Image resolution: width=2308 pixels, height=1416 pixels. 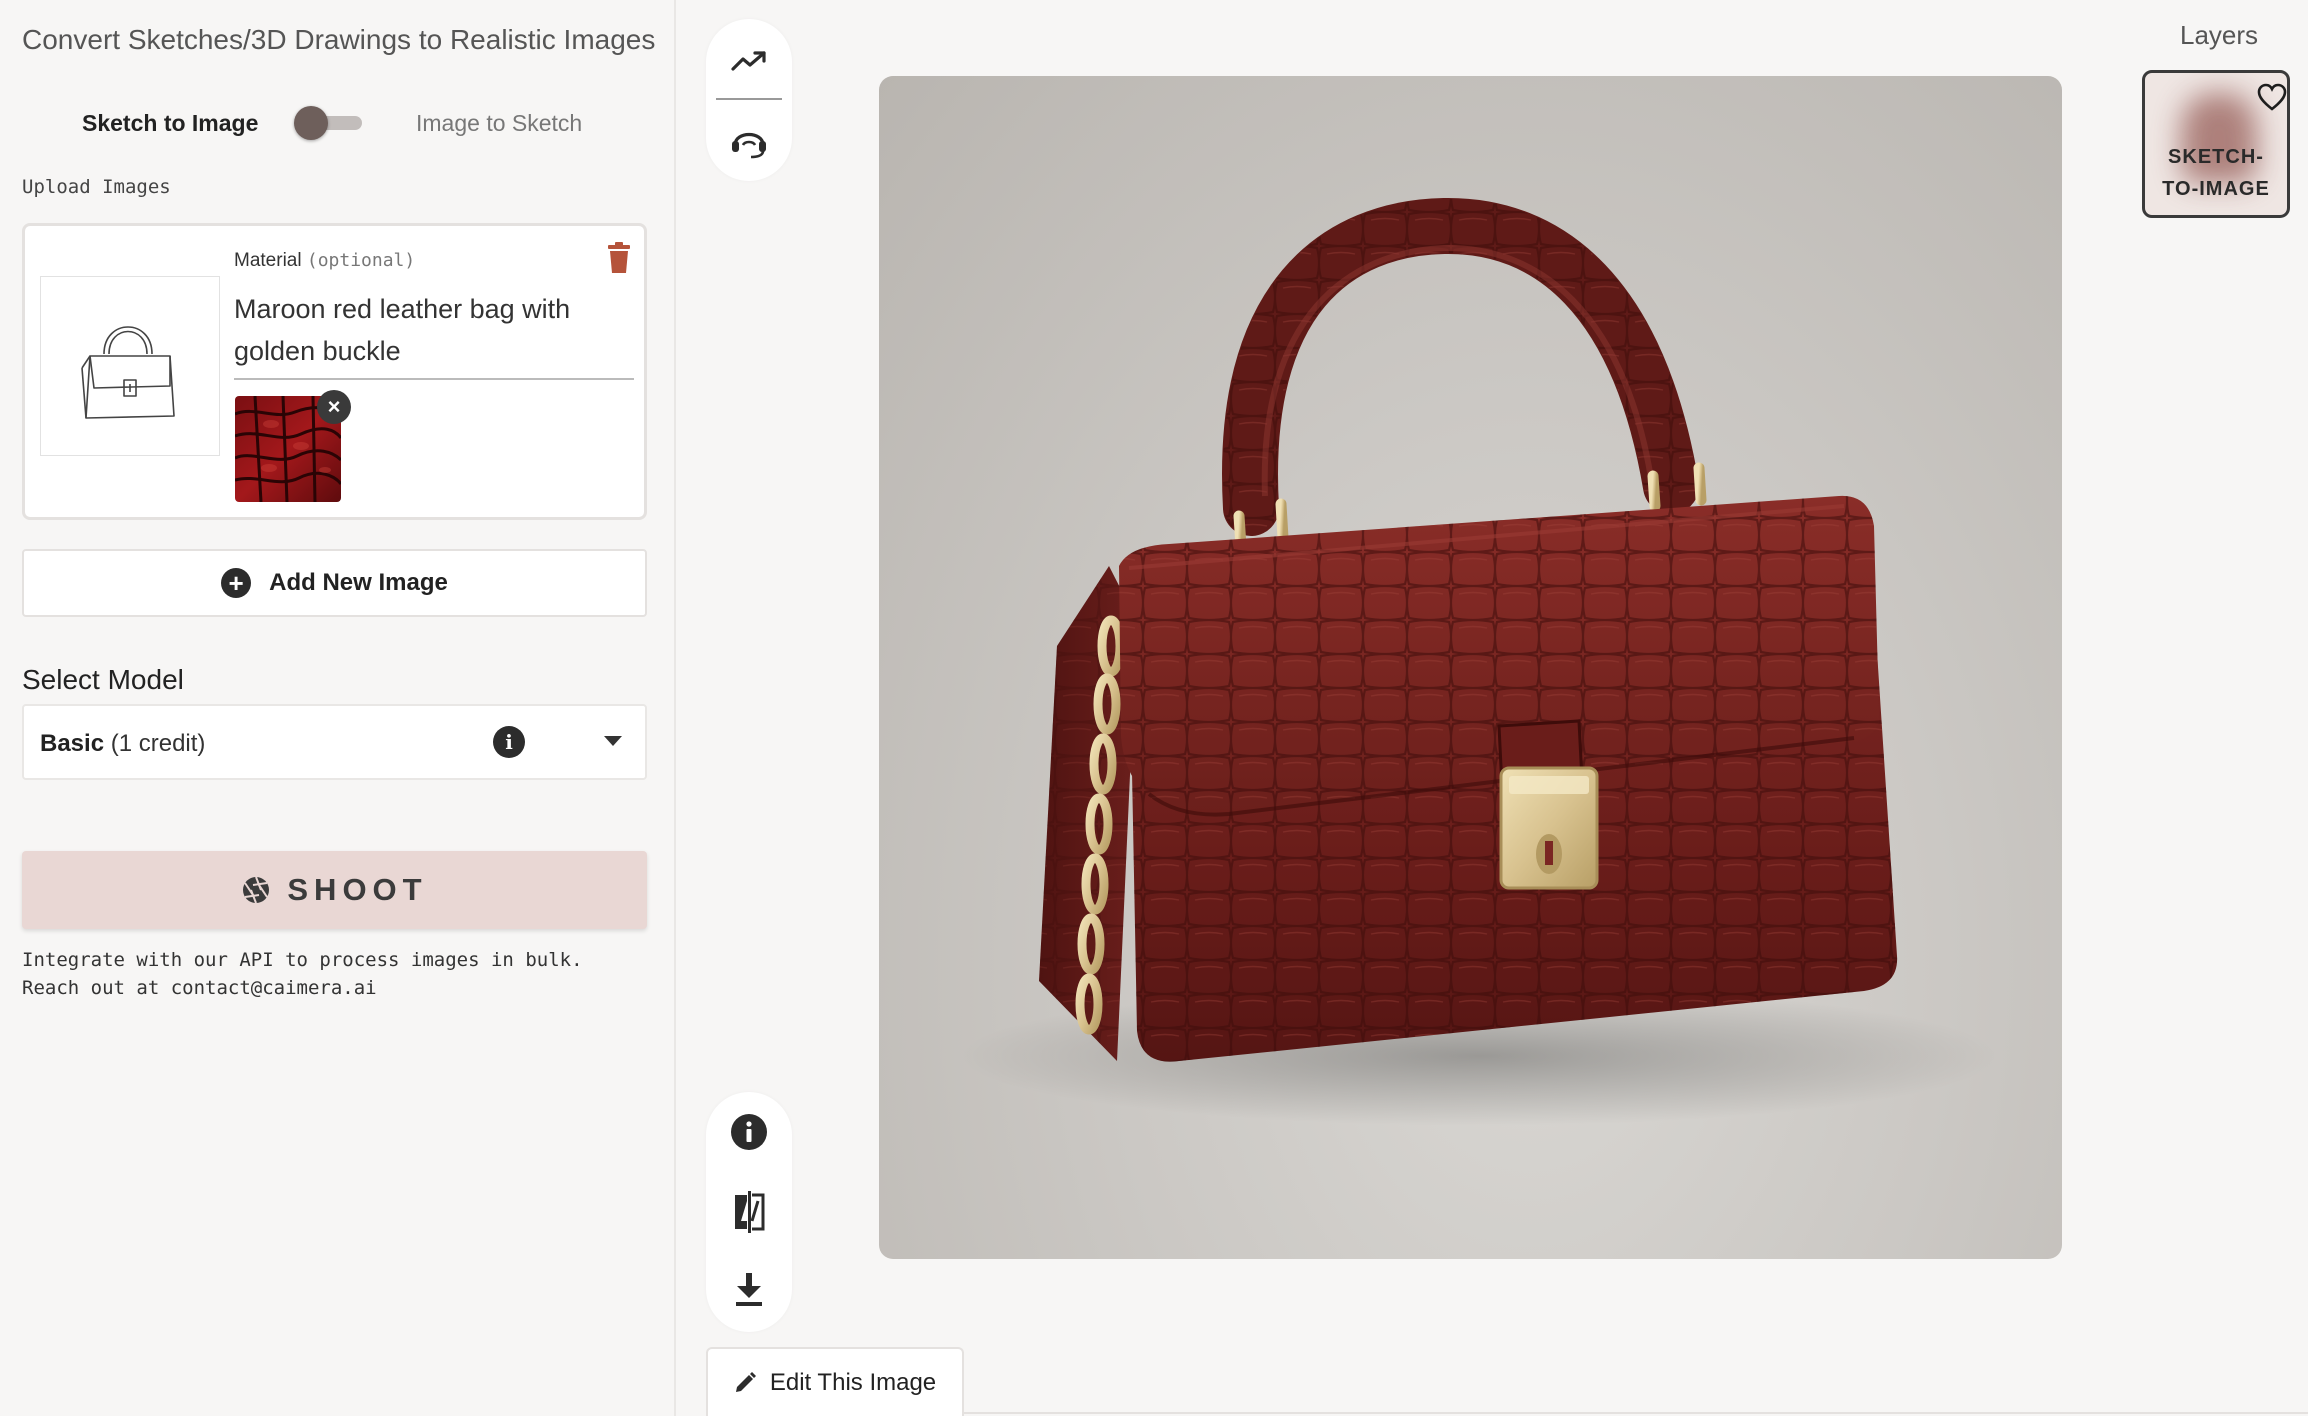 I want to click on compare-icon, so click(x=749, y=1212).